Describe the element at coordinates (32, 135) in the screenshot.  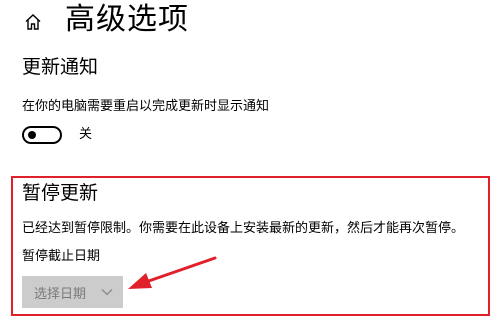
I see `toggle-knob` at that location.